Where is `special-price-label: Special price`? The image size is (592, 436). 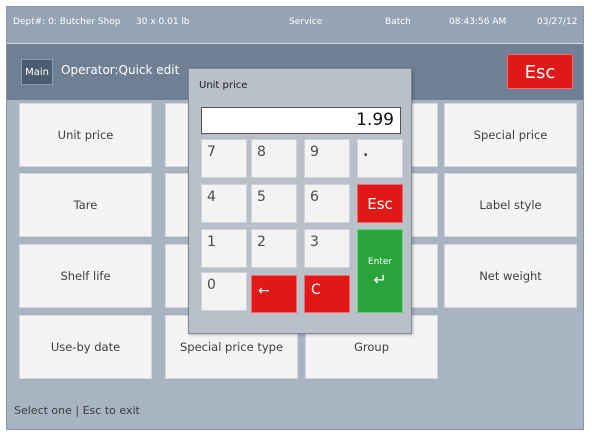
special-price-label: Special price is located at coordinates (510, 135).